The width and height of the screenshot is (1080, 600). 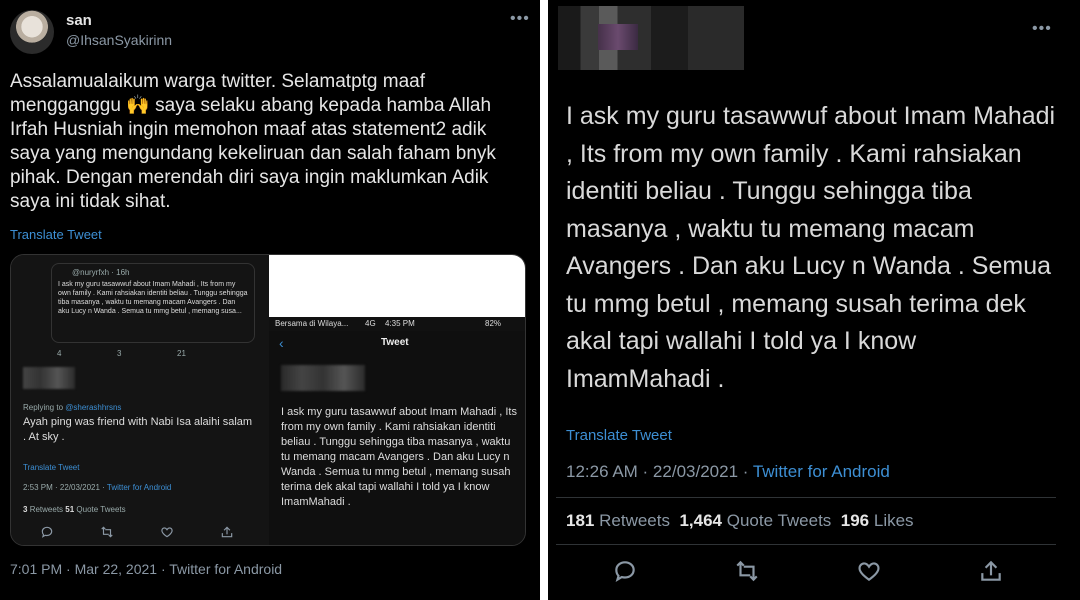 I want to click on reply-stats: 3 Retweets 51 Quote Tweets, so click(x=74, y=509).